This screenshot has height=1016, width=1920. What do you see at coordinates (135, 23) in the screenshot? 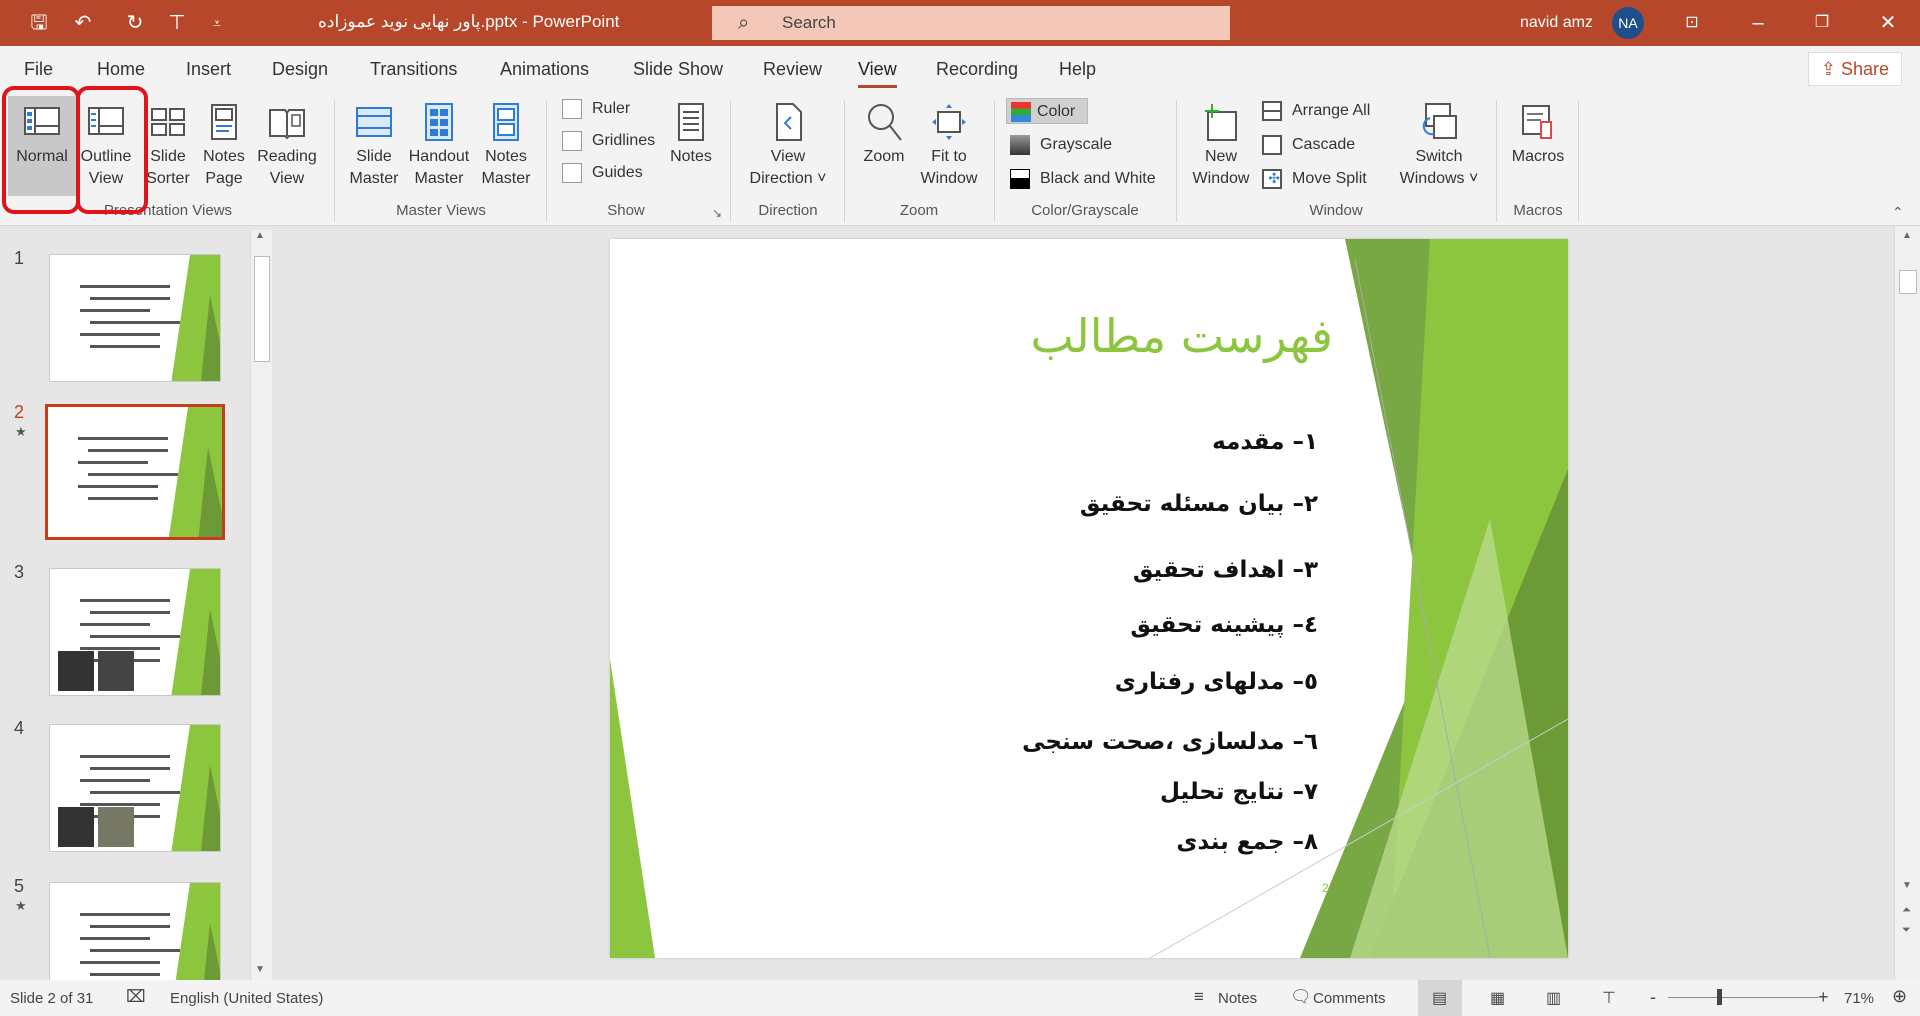
I see `redo-icon: ↻` at bounding box center [135, 23].